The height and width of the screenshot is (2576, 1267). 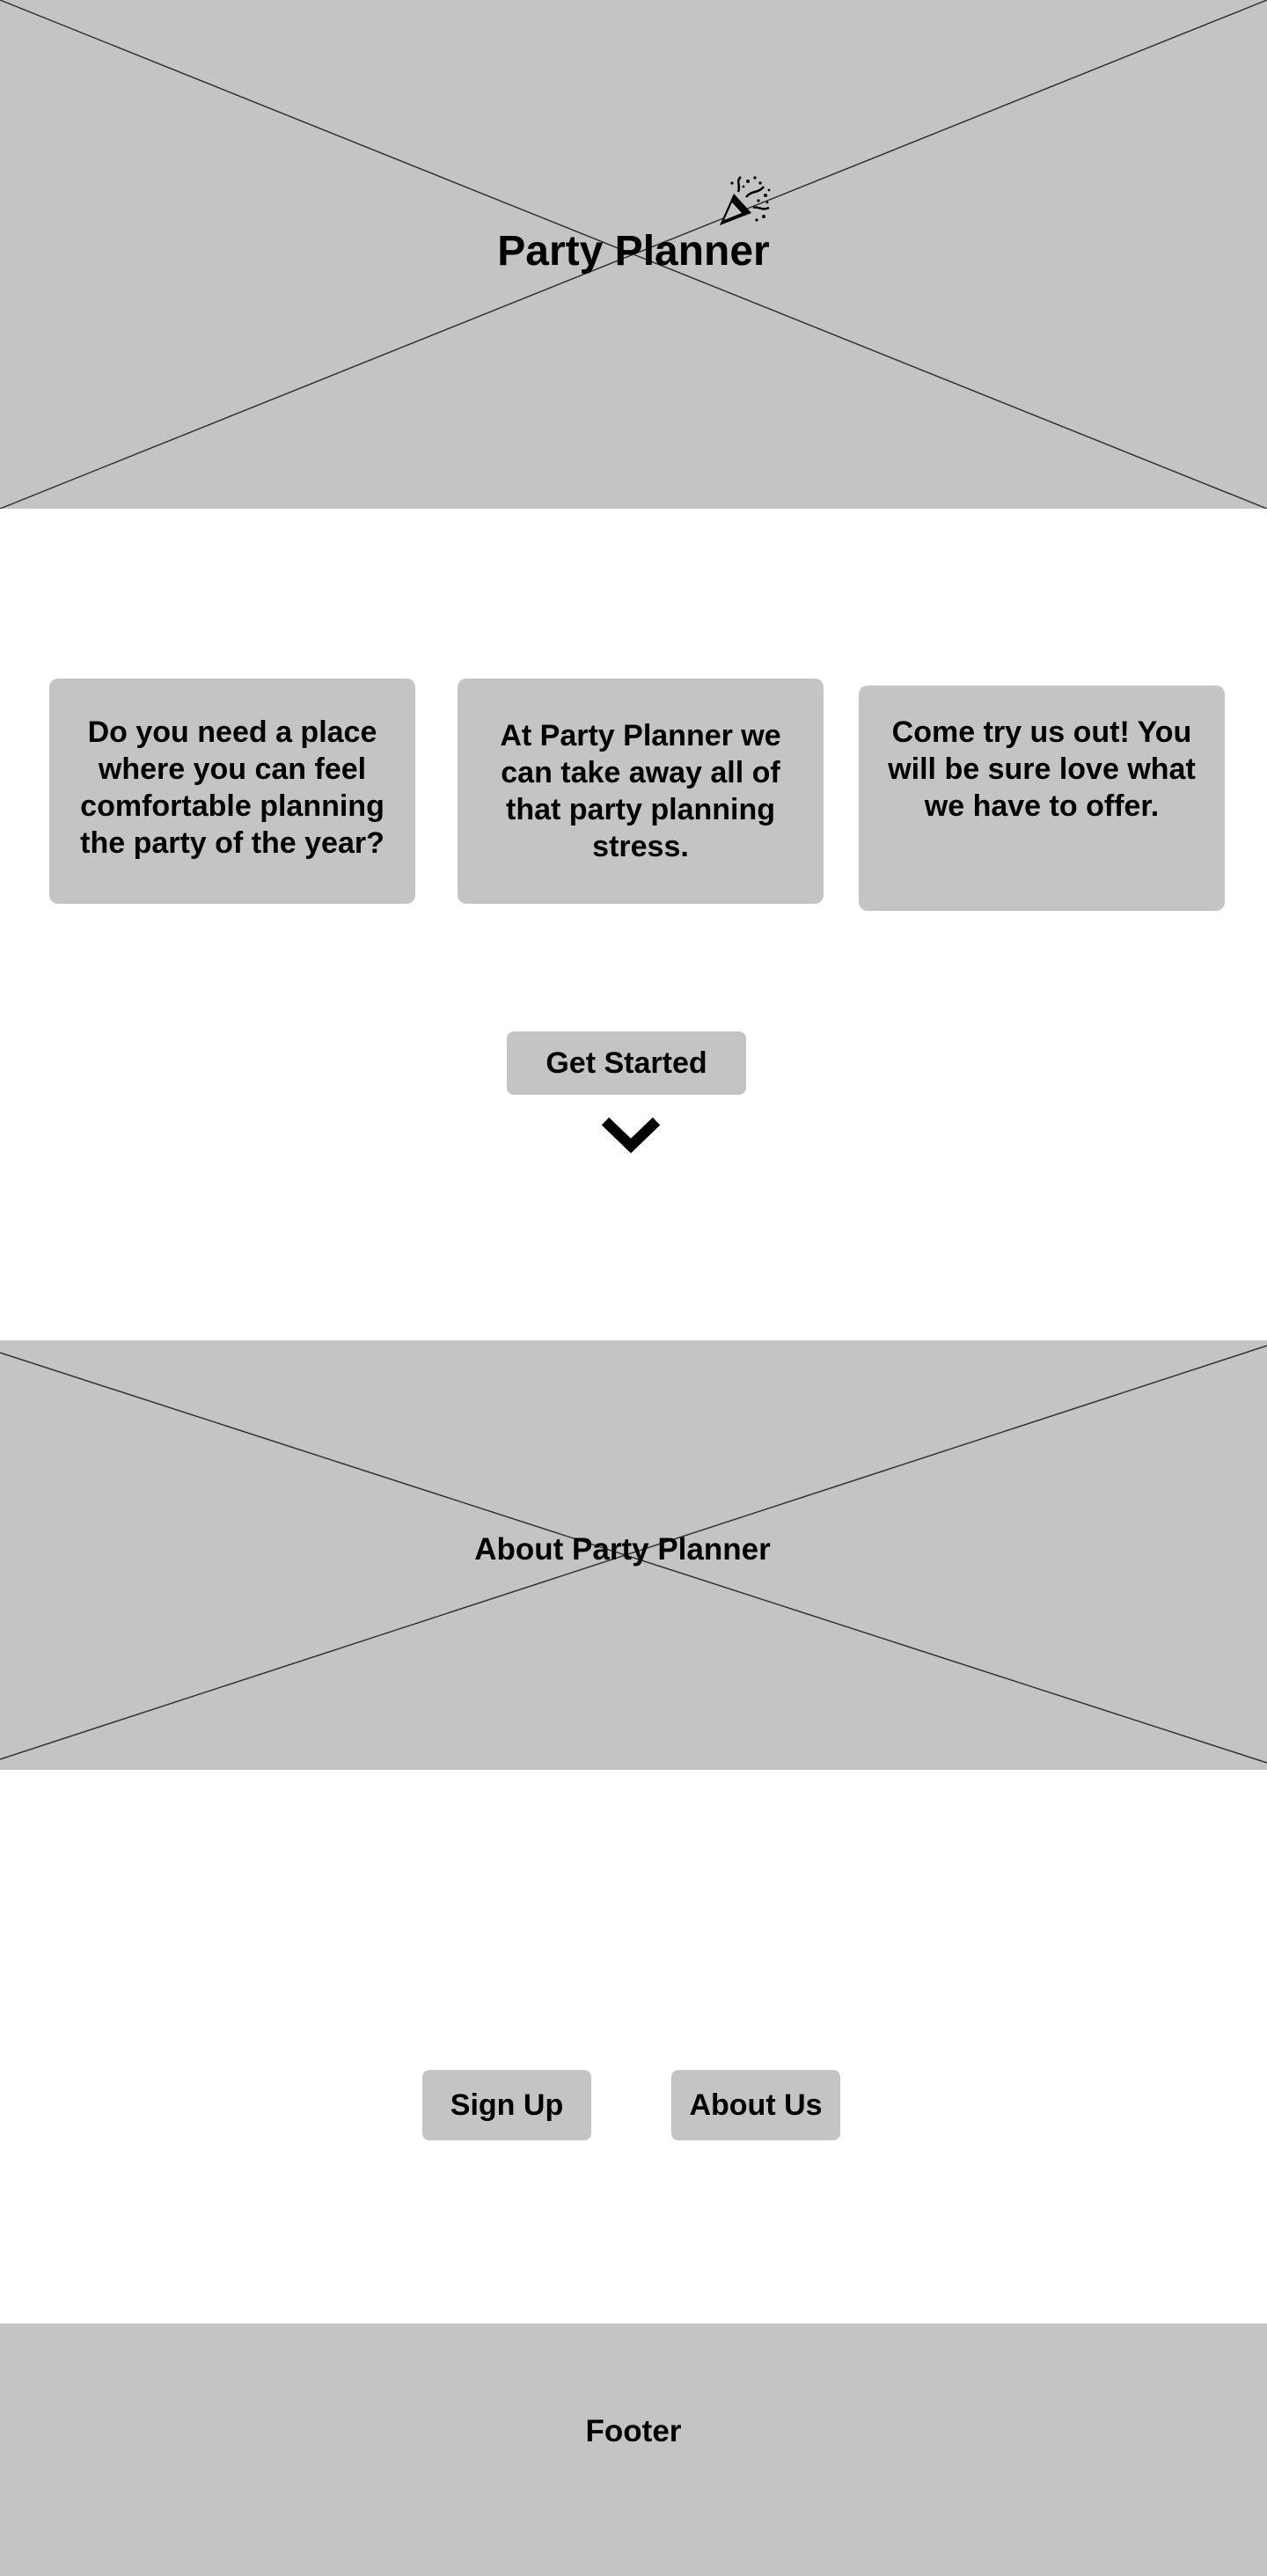 What do you see at coordinates (633, 2449) in the screenshot?
I see `footer: Footer` at bounding box center [633, 2449].